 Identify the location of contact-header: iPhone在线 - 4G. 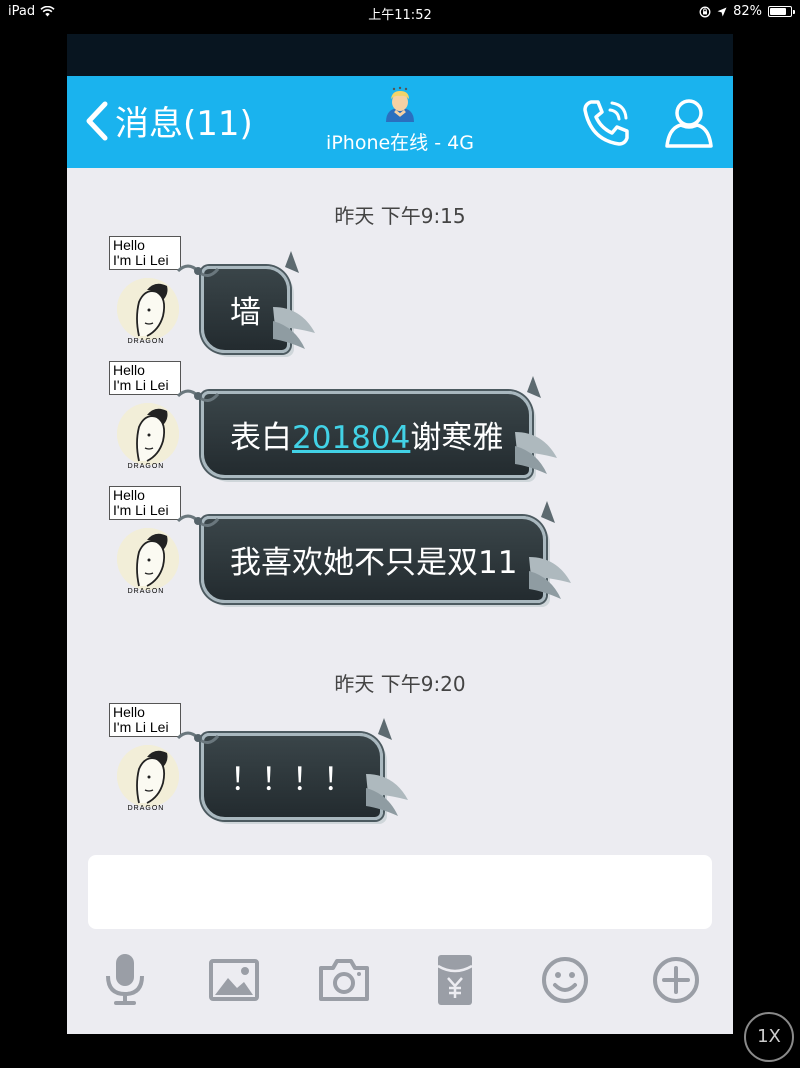
(400, 120).